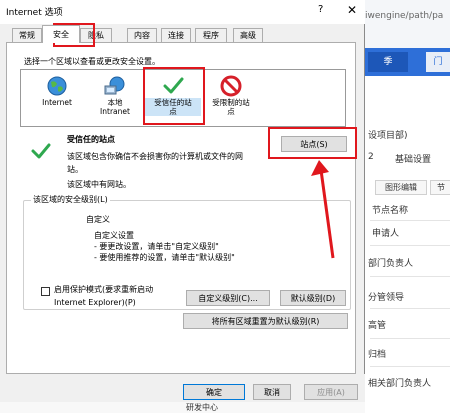  I want to click on tab-general: 常规, so click(27, 35).